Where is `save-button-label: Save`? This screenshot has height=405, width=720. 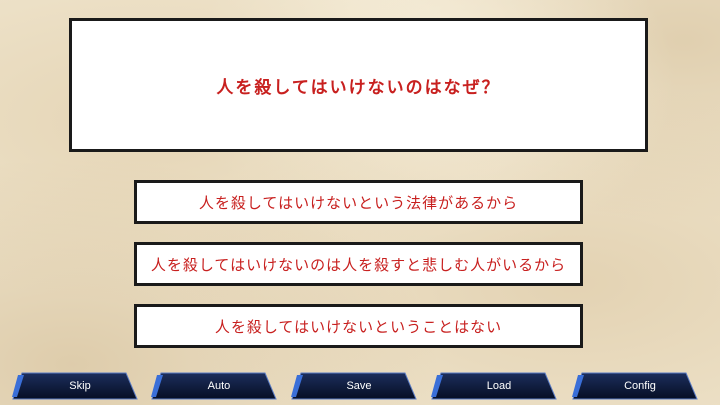 save-button-label: Save is located at coordinates (359, 386).